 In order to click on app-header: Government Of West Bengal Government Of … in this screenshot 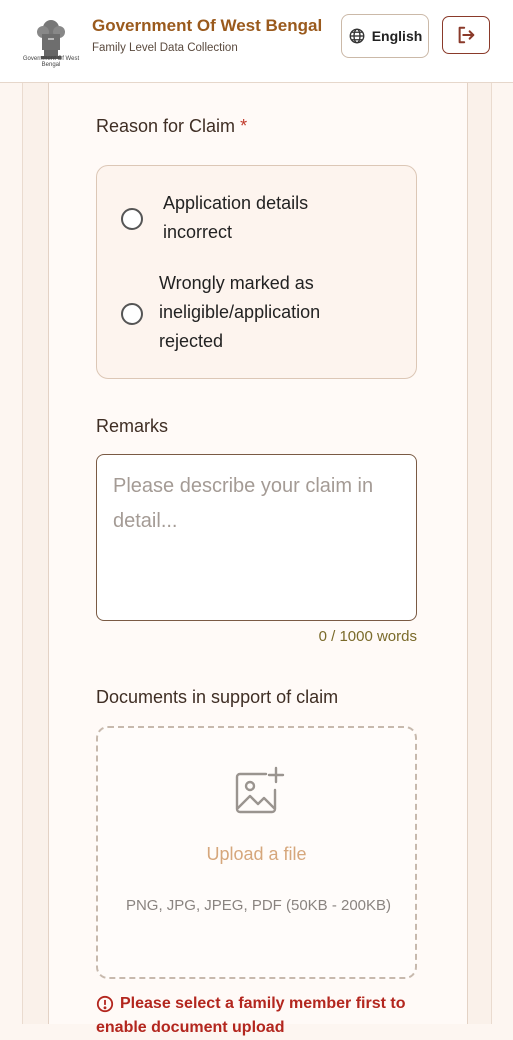, I will do `click(256, 41)`.